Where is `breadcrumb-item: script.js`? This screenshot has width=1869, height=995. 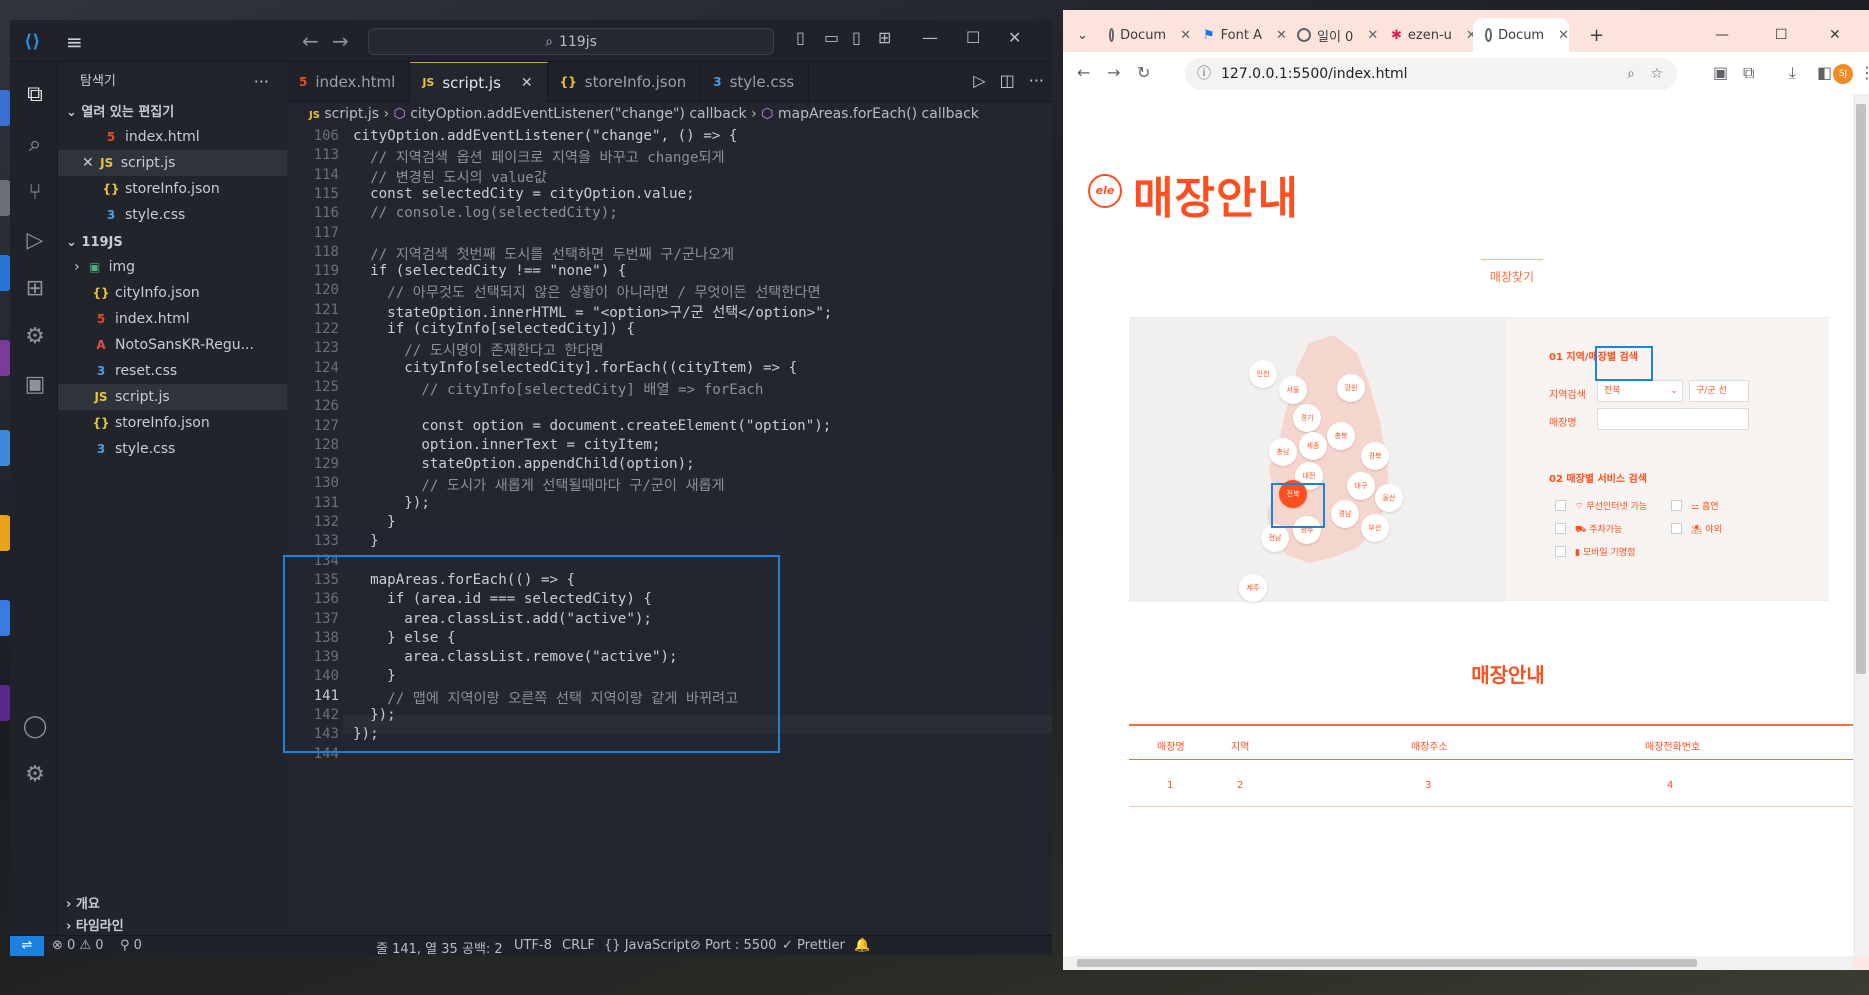 breadcrumb-item: script.js is located at coordinates (351, 114).